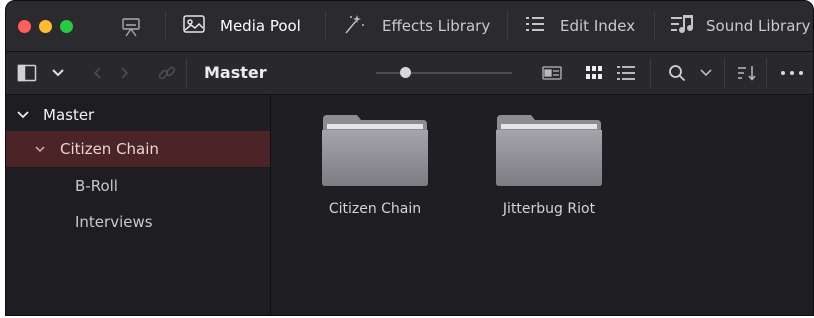 Image resolution: width=814 pixels, height=318 pixels. What do you see at coordinates (626, 73) in the screenshot?
I see `list-view-icon` at bounding box center [626, 73].